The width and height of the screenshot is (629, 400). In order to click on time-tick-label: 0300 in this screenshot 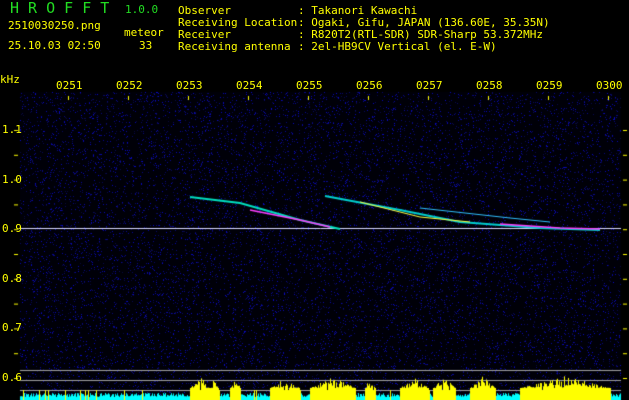, I will do `click(609, 85)`.